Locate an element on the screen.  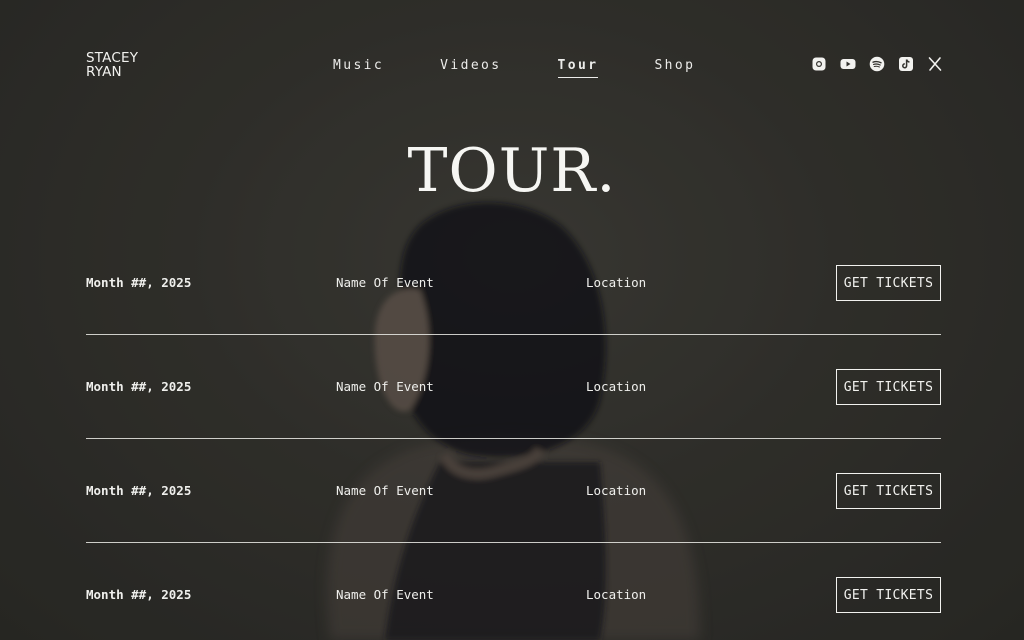
brand-logo: STACEY RYAN is located at coordinates (112, 65).